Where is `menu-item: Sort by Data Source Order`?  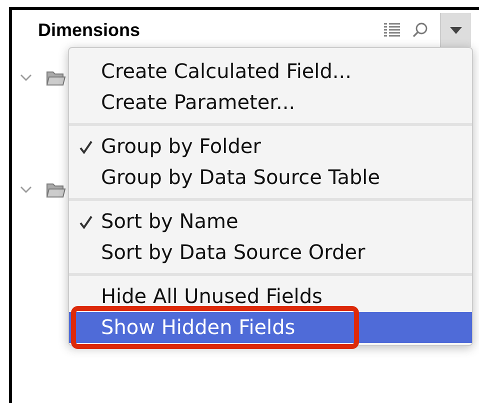 menu-item: Sort by Data Source Order is located at coordinates (270, 252).